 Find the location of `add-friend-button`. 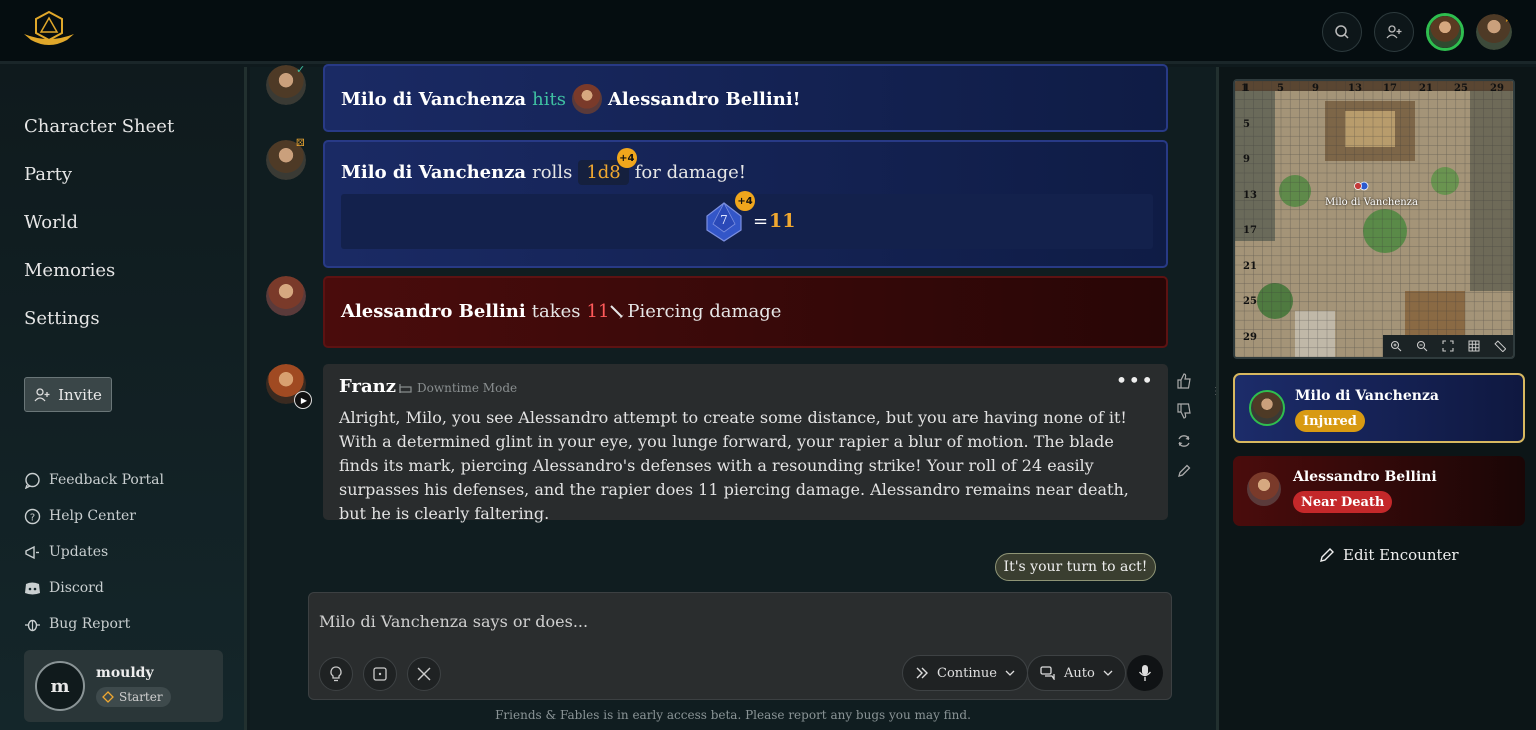

add-friend-button is located at coordinates (1394, 32).